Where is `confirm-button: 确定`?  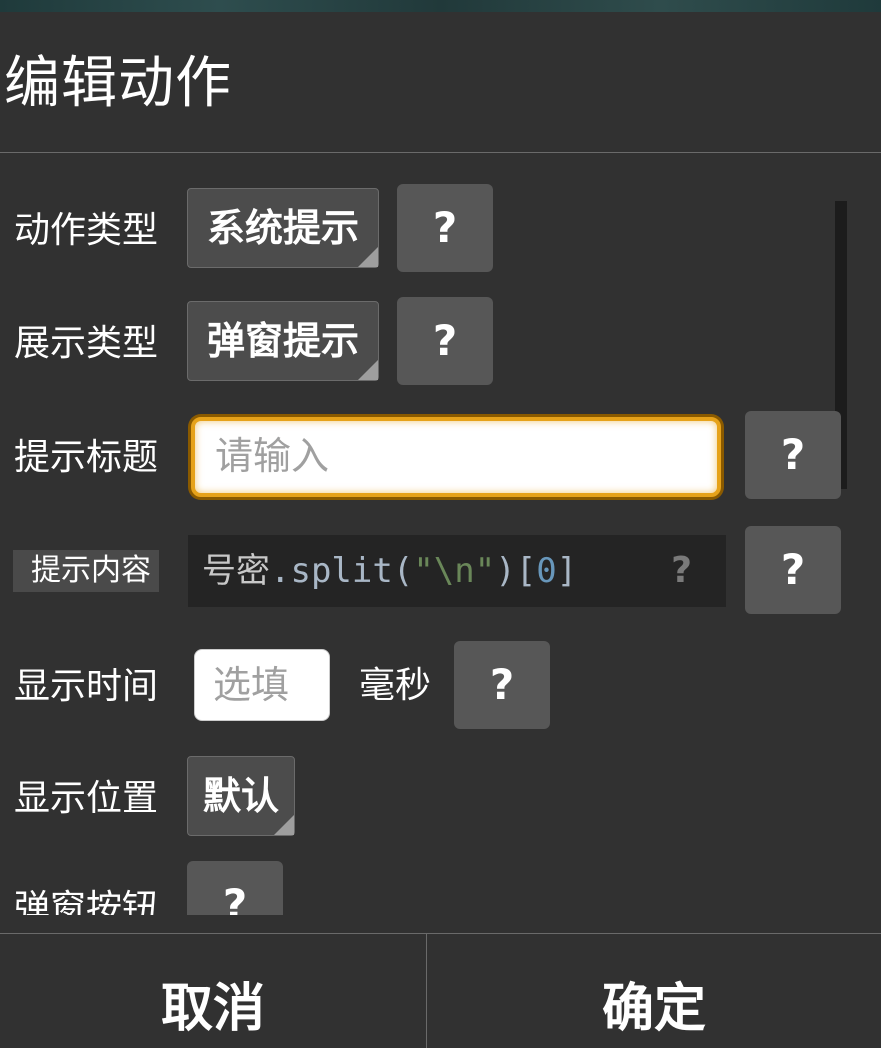
confirm-button: 确定 is located at coordinates (654, 991).